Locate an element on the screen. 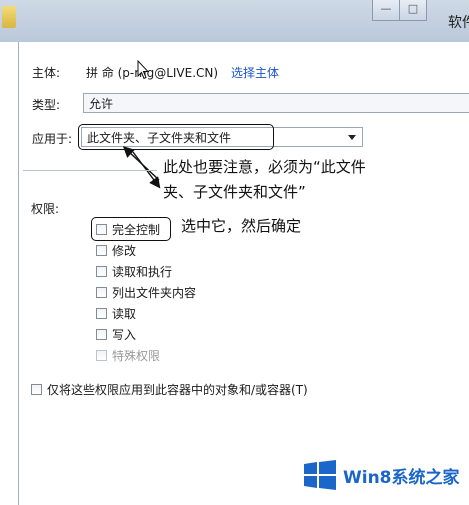 Image resolution: width=469 pixels, height=505 pixels. mouse-cursor-icon is located at coordinates (143, 70).